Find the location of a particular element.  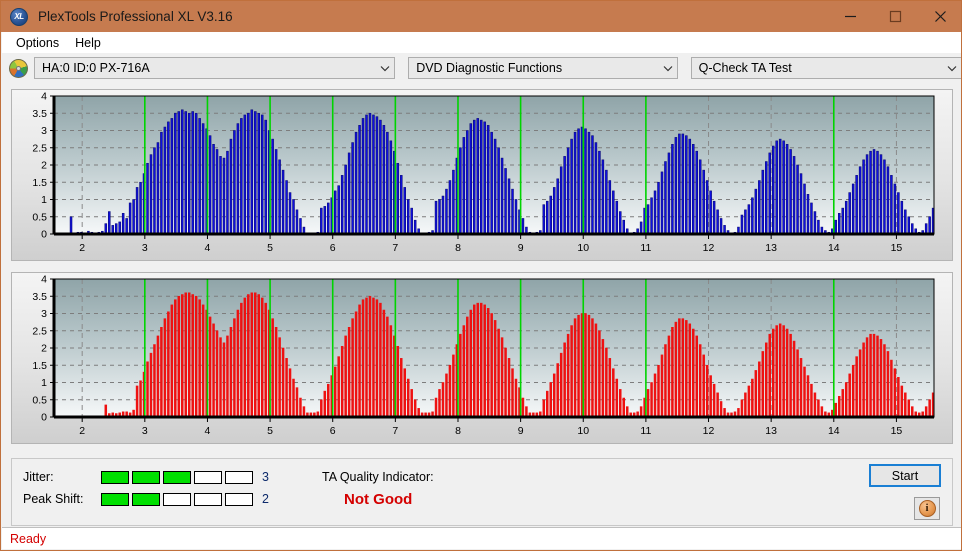

function-select: DVD Diagnostic Functions is located at coordinates (543, 68).